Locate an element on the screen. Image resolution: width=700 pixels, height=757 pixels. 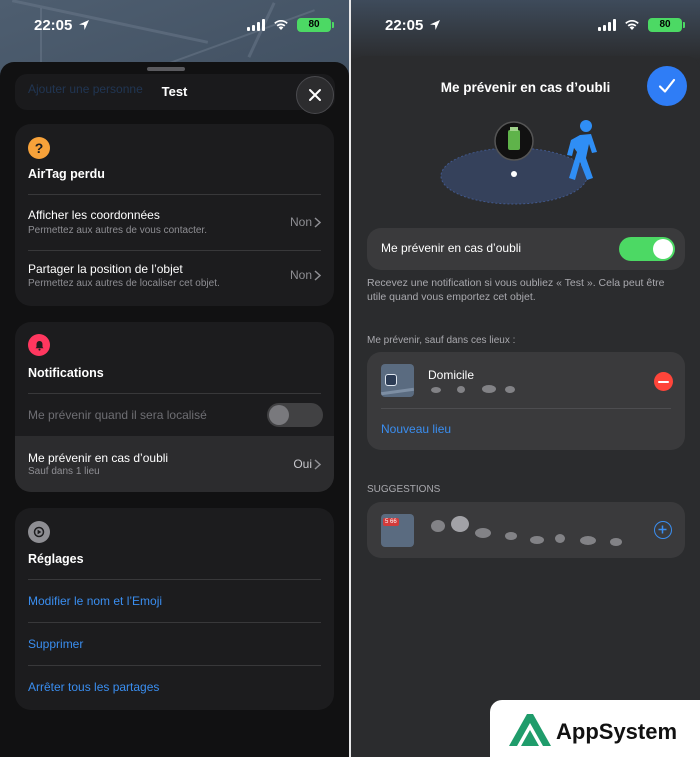
remove-place-button is located at coordinates (663, 381).